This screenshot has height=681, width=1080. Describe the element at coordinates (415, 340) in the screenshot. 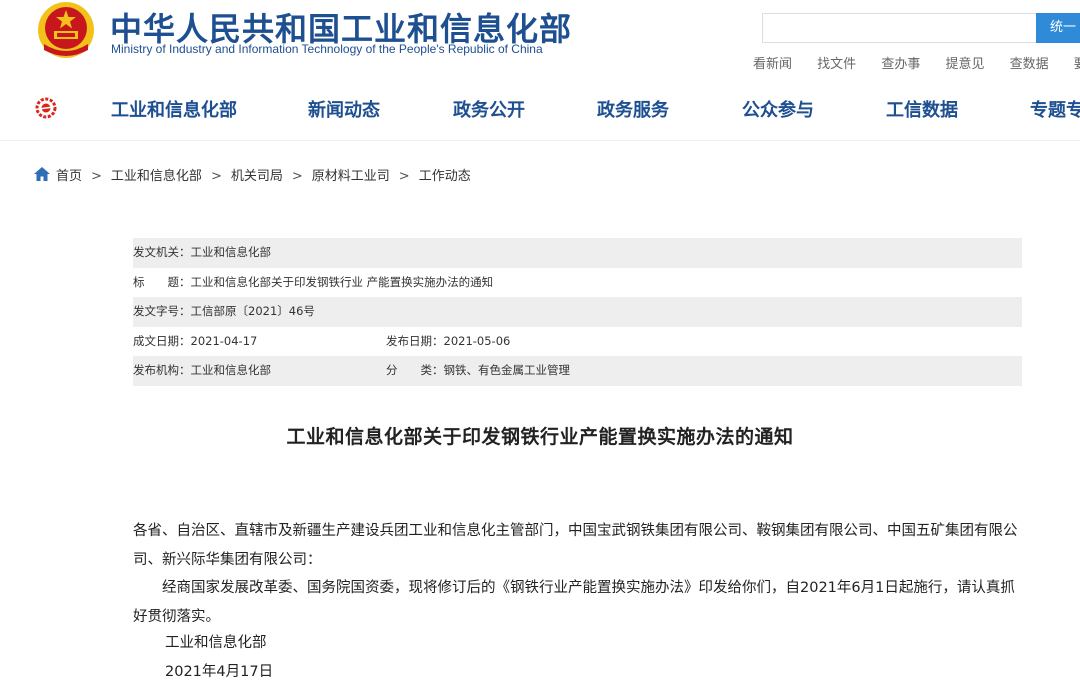

I see `meta-label: 发布日期：` at that location.